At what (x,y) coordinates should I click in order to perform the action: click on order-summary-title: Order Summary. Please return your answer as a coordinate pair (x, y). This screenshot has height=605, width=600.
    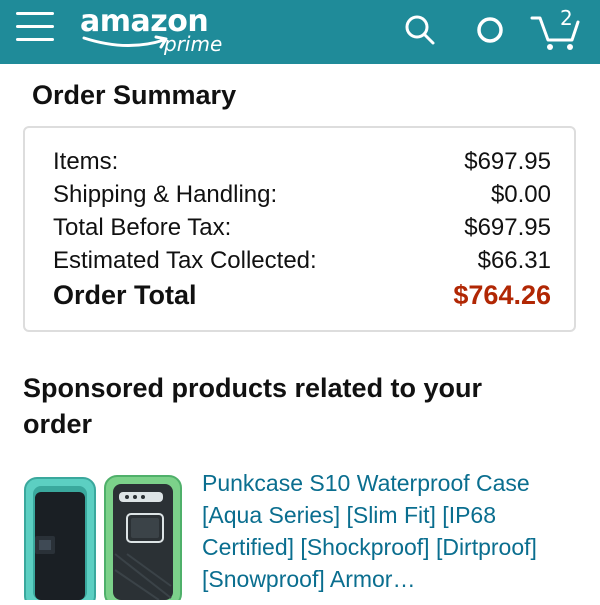
    Looking at the image, I should click on (134, 95).